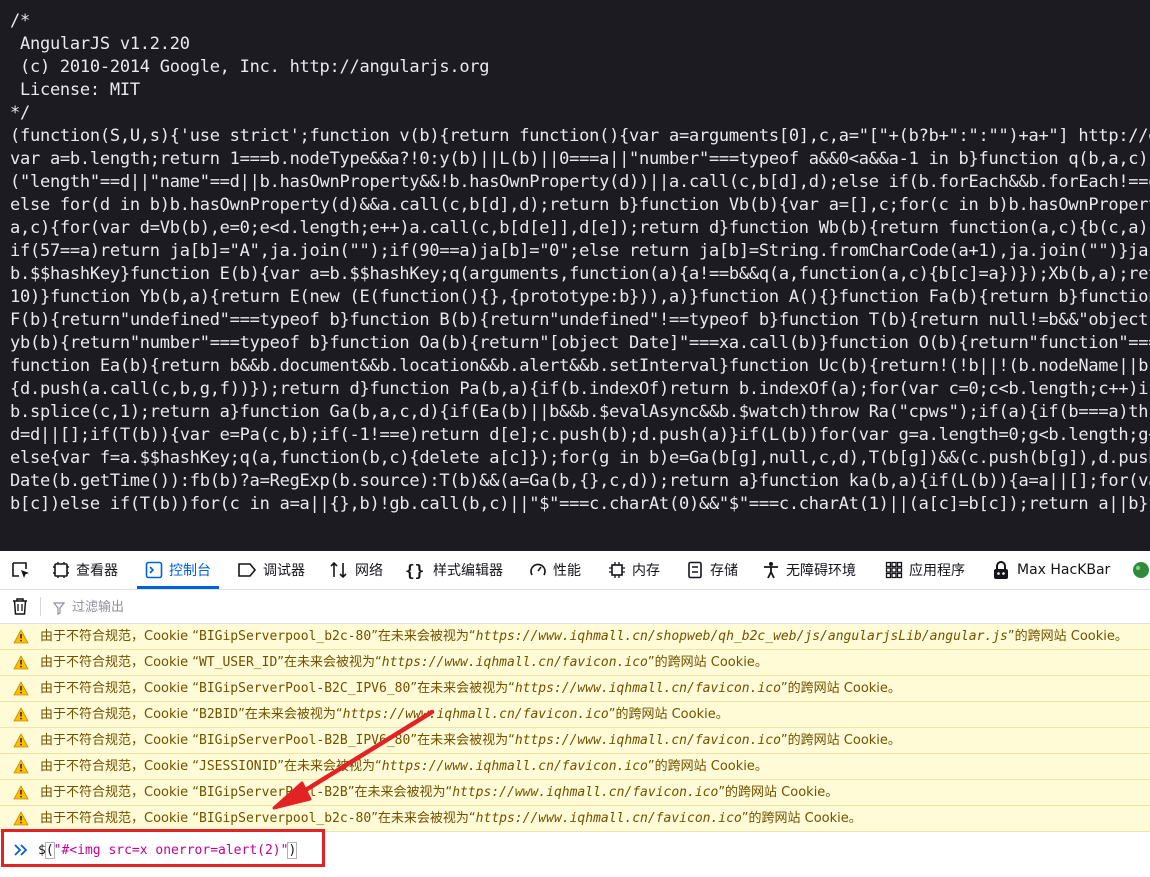 This screenshot has height=877, width=1150. I want to click on tab-inspector: 查看器, so click(85, 570).